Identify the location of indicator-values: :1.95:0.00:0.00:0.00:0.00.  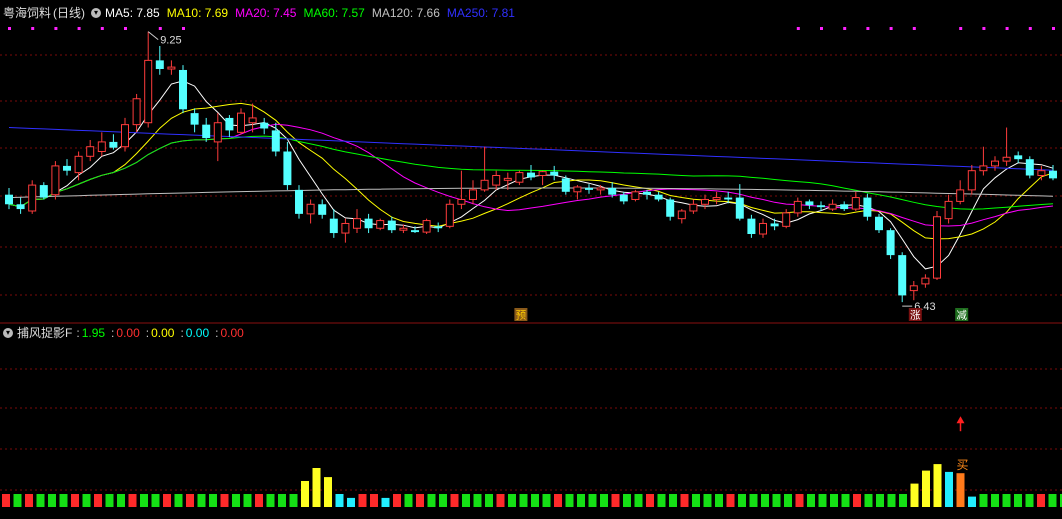
(161, 333).